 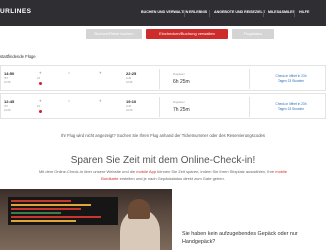 What do you see at coordinates (181, 82) in the screenshot?
I see `flight-duration: 6h 25m` at bounding box center [181, 82].